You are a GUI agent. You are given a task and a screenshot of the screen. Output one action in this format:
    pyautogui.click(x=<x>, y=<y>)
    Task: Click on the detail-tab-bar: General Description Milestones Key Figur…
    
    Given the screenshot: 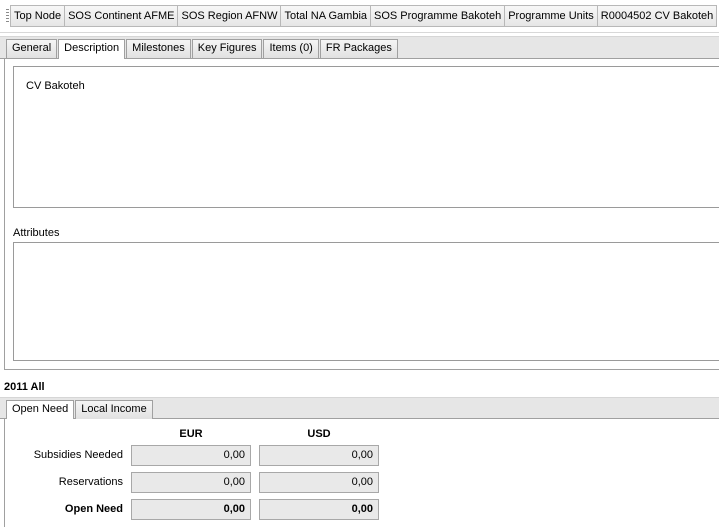 What is the action you would take?
    pyautogui.click(x=359, y=47)
    